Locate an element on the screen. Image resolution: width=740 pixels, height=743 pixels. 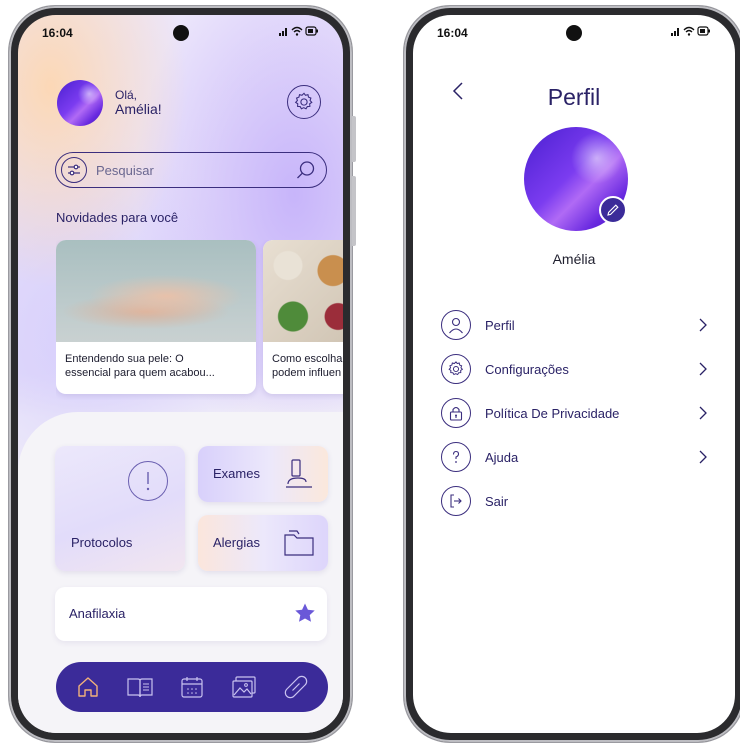
allergies-tile: Alergias is located at coordinates (263, 543).